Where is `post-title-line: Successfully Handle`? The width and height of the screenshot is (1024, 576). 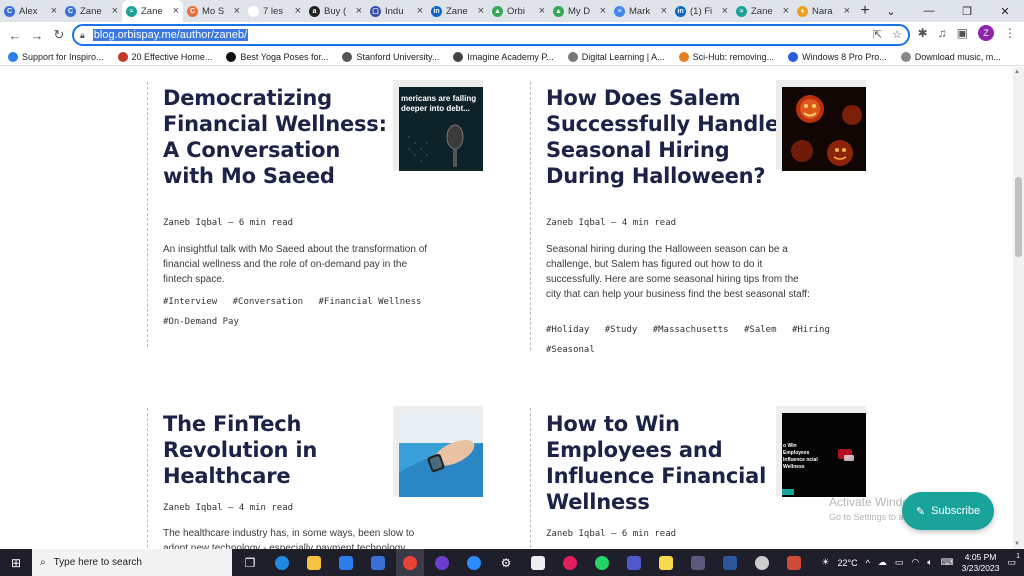
post-title-line: Successfully Handle is located at coordinates (662, 124).